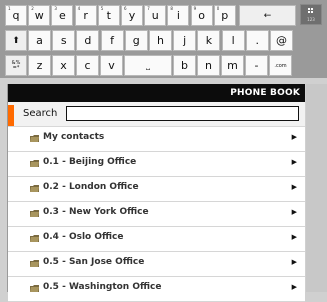 Image resolution: width=327 pixels, height=302 pixels. I want to click on key-z: z, so click(39, 65).